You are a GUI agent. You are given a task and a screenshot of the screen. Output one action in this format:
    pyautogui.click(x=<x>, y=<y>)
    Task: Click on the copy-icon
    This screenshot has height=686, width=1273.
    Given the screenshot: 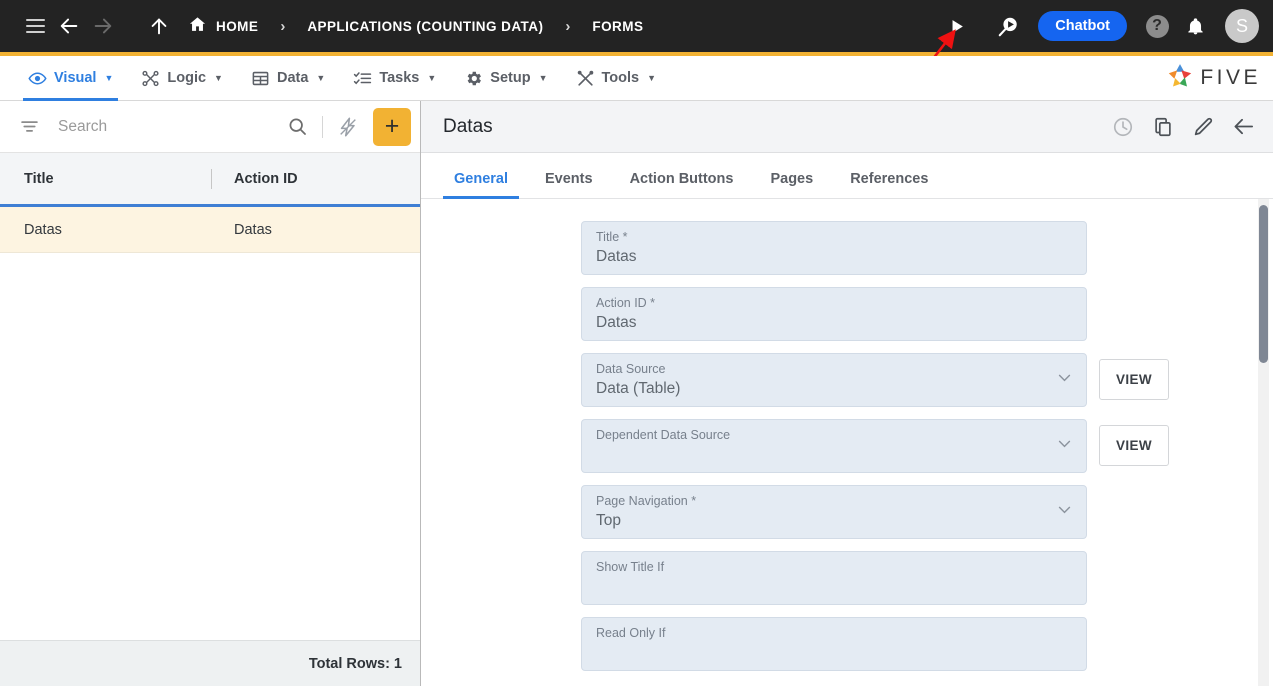 What is the action you would take?
    pyautogui.click(x=1163, y=127)
    